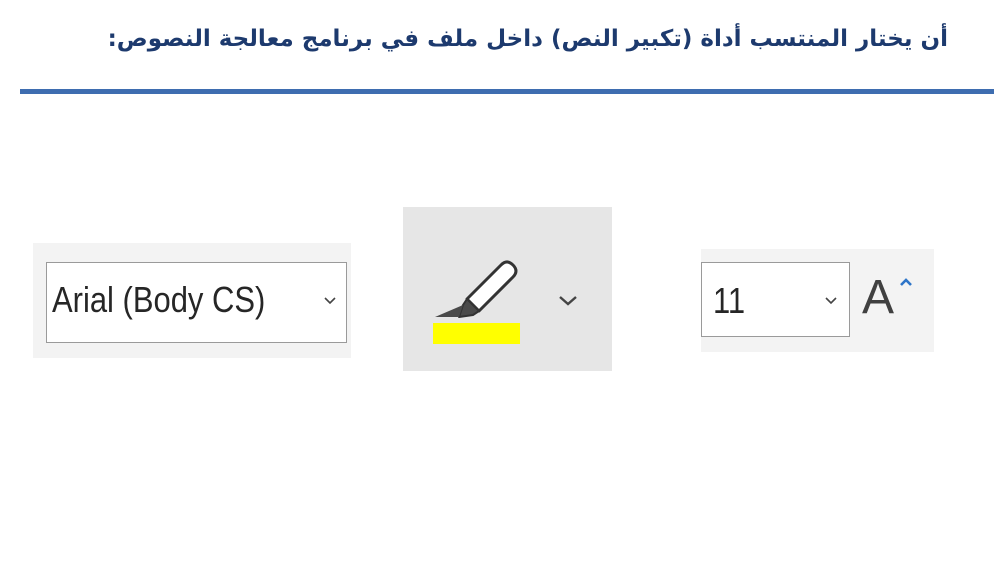 The width and height of the screenshot is (1000, 562). Describe the element at coordinates (729, 300) in the screenshot. I see `font-size-value: 11` at that location.